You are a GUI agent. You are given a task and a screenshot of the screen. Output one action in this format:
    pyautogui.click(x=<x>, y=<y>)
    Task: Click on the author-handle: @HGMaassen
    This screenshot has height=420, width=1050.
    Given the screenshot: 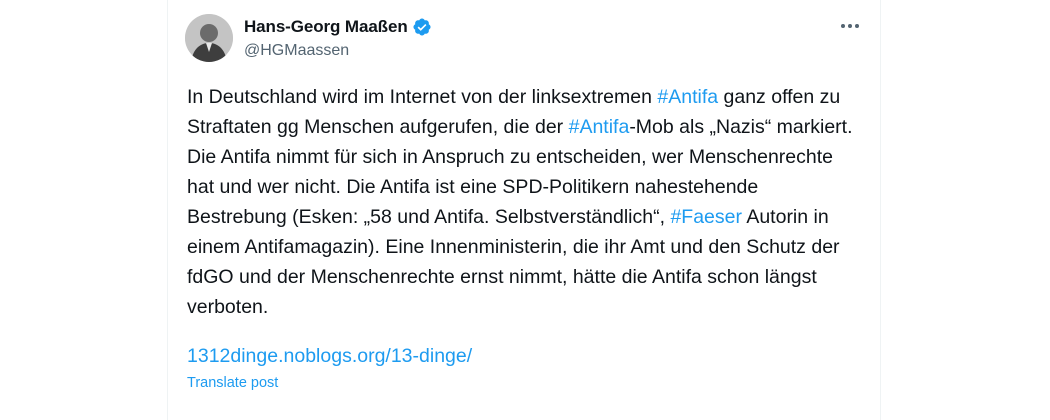 What is the action you would take?
    pyautogui.click(x=296, y=51)
    